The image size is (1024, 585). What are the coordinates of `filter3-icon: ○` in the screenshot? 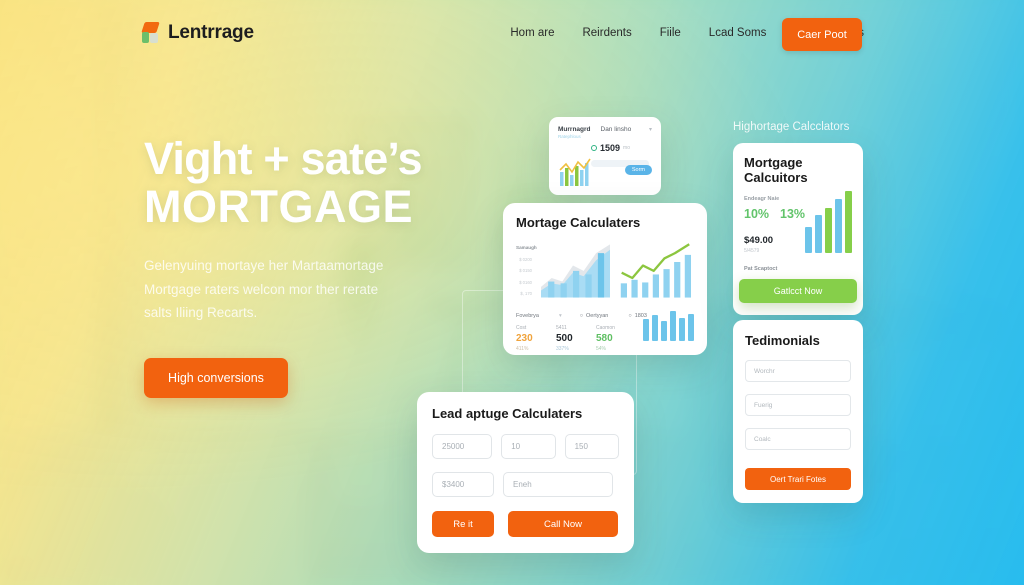 It's located at (630, 315).